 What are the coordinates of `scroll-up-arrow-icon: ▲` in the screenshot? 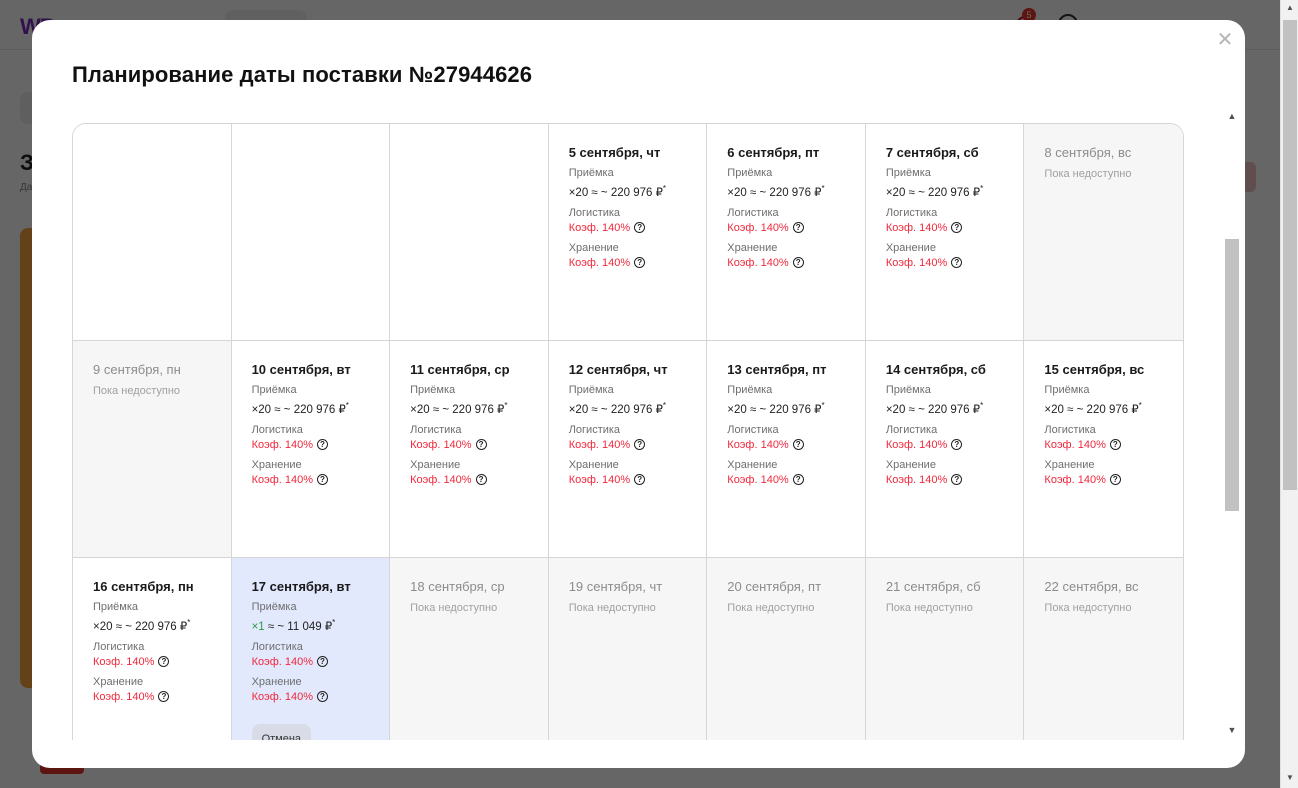 It's located at (1289, 8).